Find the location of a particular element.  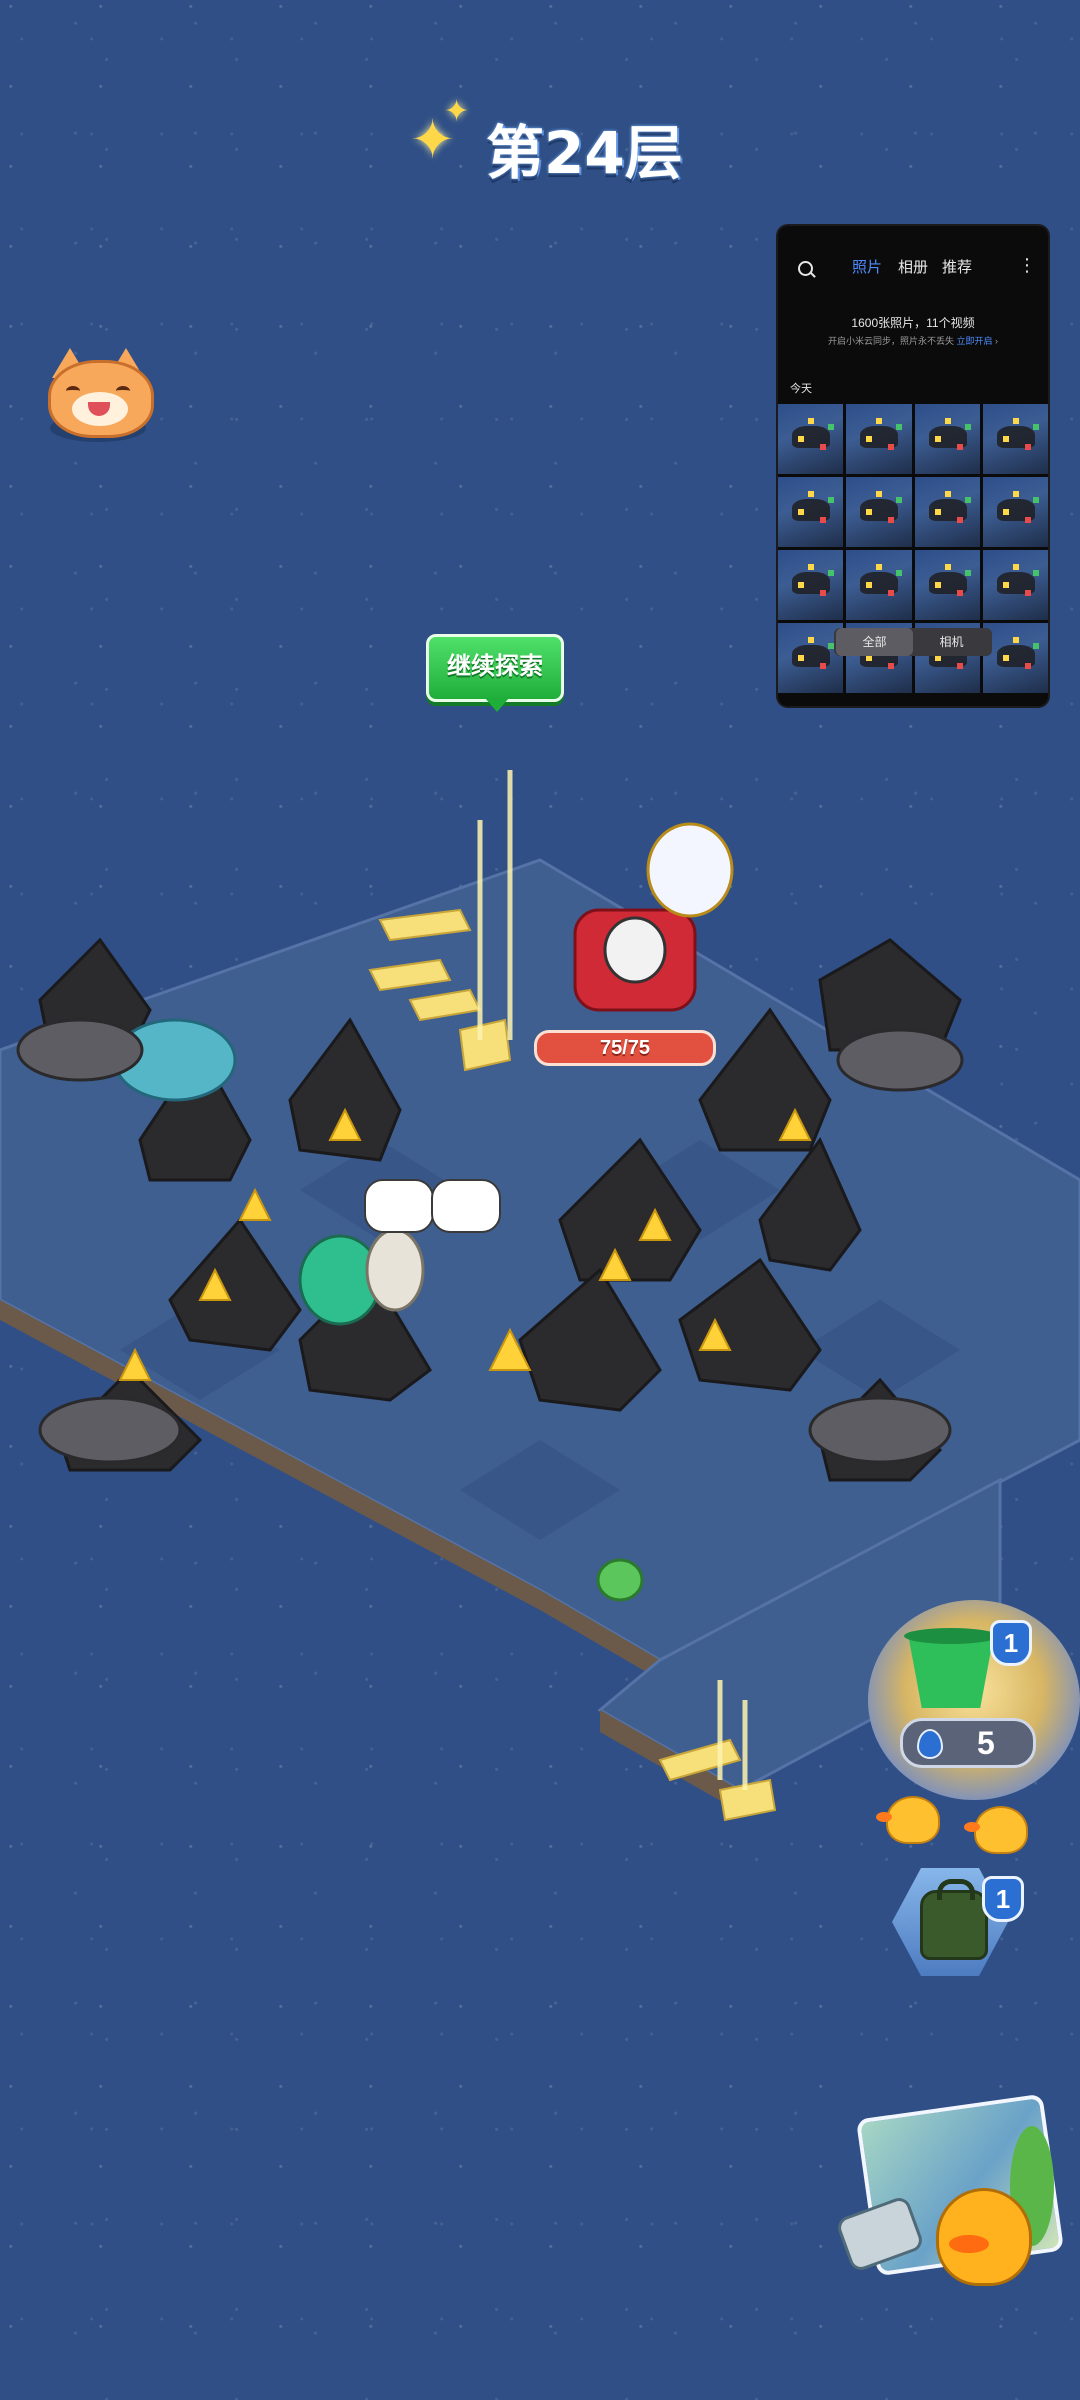

sparkle-icon: ✦ is located at coordinates (457, 111).